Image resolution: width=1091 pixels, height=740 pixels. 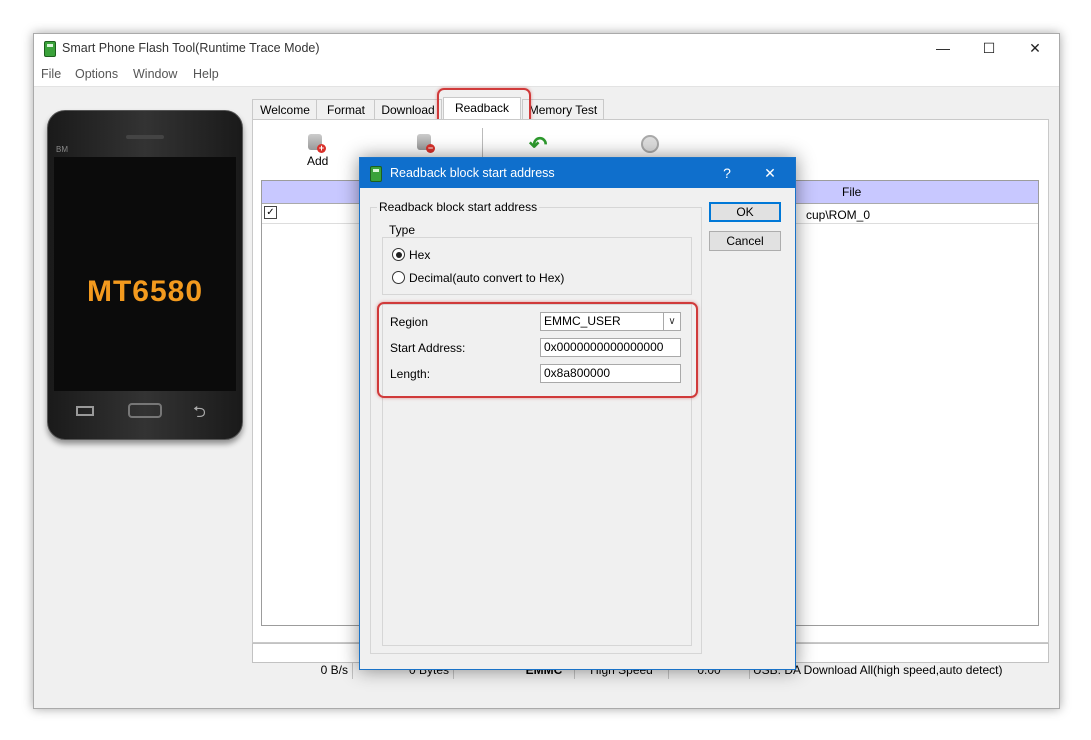 What do you see at coordinates (563, 109) in the screenshot?
I see `tab-memory-test: Memory Test` at bounding box center [563, 109].